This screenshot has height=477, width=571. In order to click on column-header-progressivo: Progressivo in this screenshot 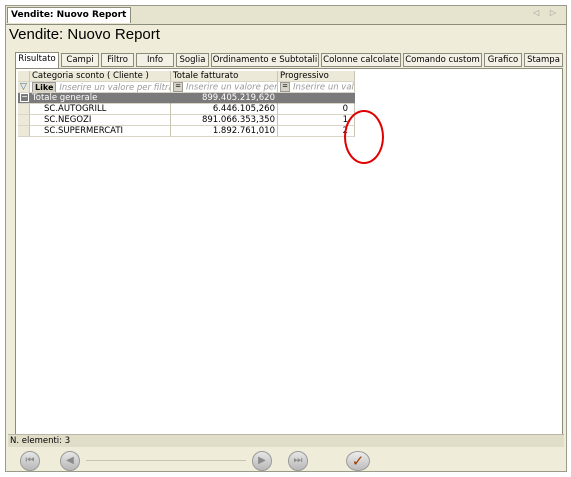, I will do `click(316, 76)`.